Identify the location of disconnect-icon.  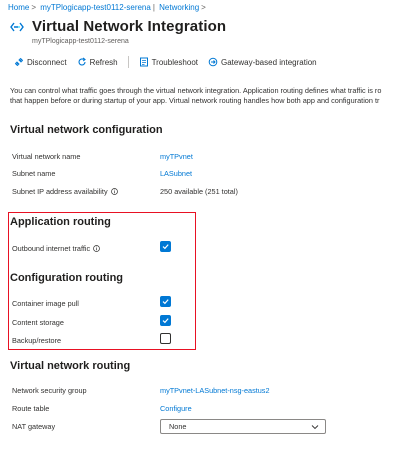
(19, 62).